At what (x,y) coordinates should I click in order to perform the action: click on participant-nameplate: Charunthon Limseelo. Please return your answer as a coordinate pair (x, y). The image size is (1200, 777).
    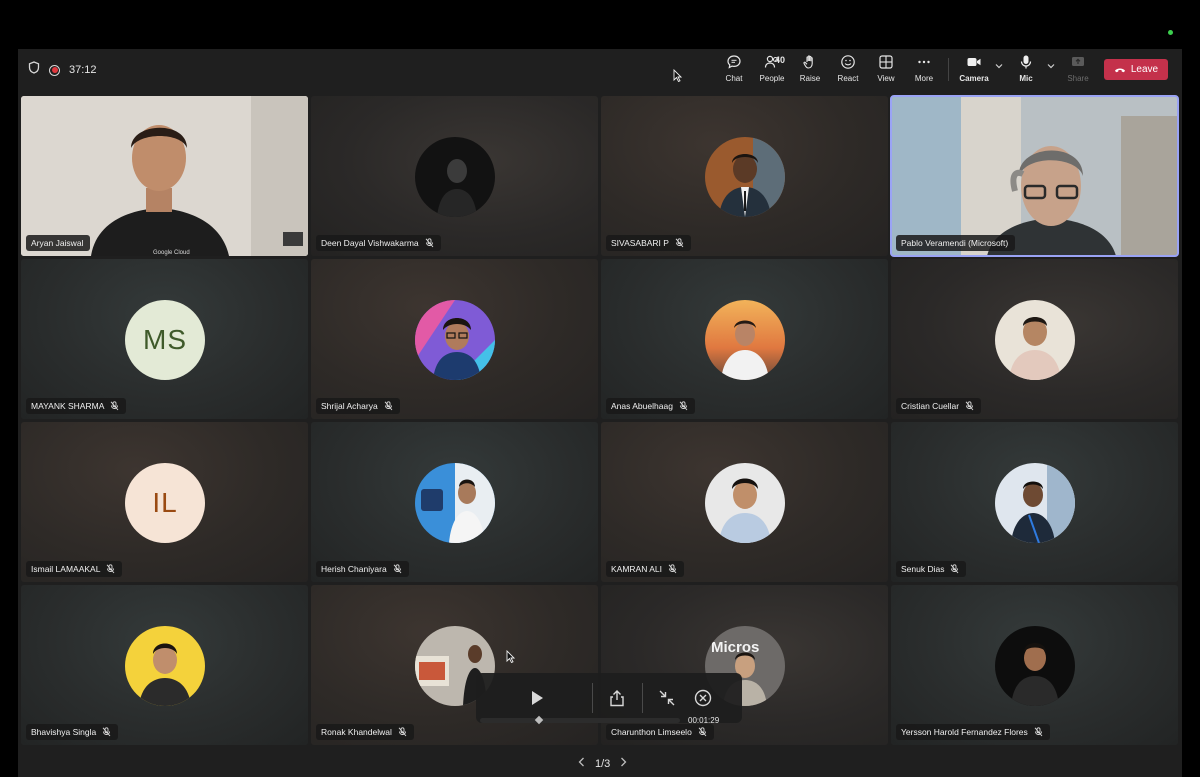
    Looking at the image, I should click on (660, 732).